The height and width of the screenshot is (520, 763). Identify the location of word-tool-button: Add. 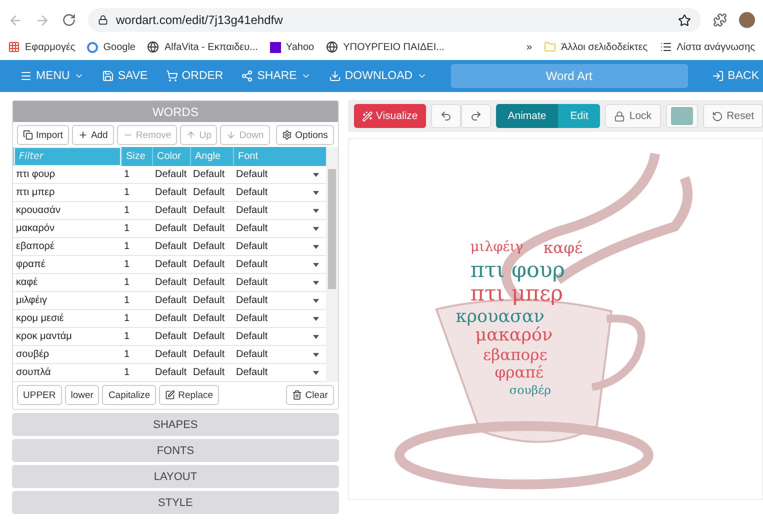
(93, 135).